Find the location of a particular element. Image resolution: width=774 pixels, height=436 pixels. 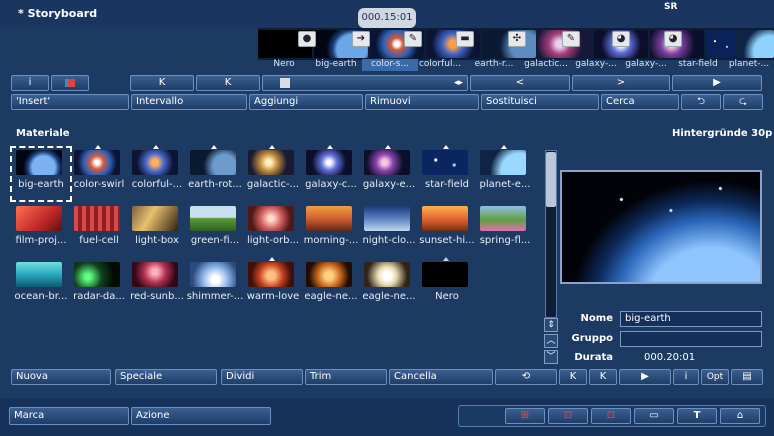

flag-button is located at coordinates (70, 83).